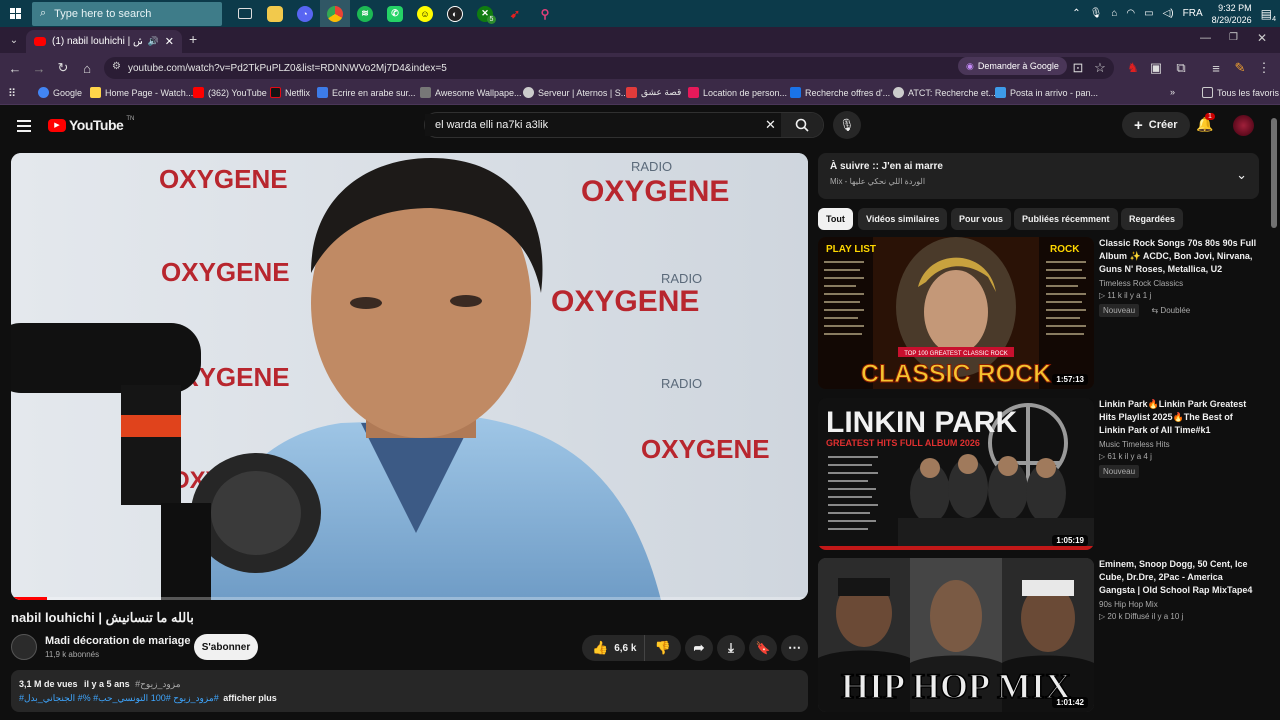 The height and width of the screenshot is (720, 1280). I want to click on location-app-icon: ⚲, so click(545, 13).